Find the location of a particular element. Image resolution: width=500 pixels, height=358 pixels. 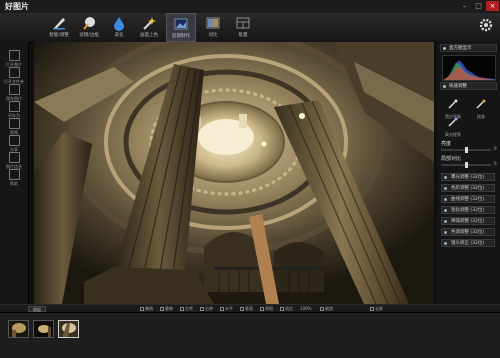

brightness-value: 0 is located at coordinates (495, 148).